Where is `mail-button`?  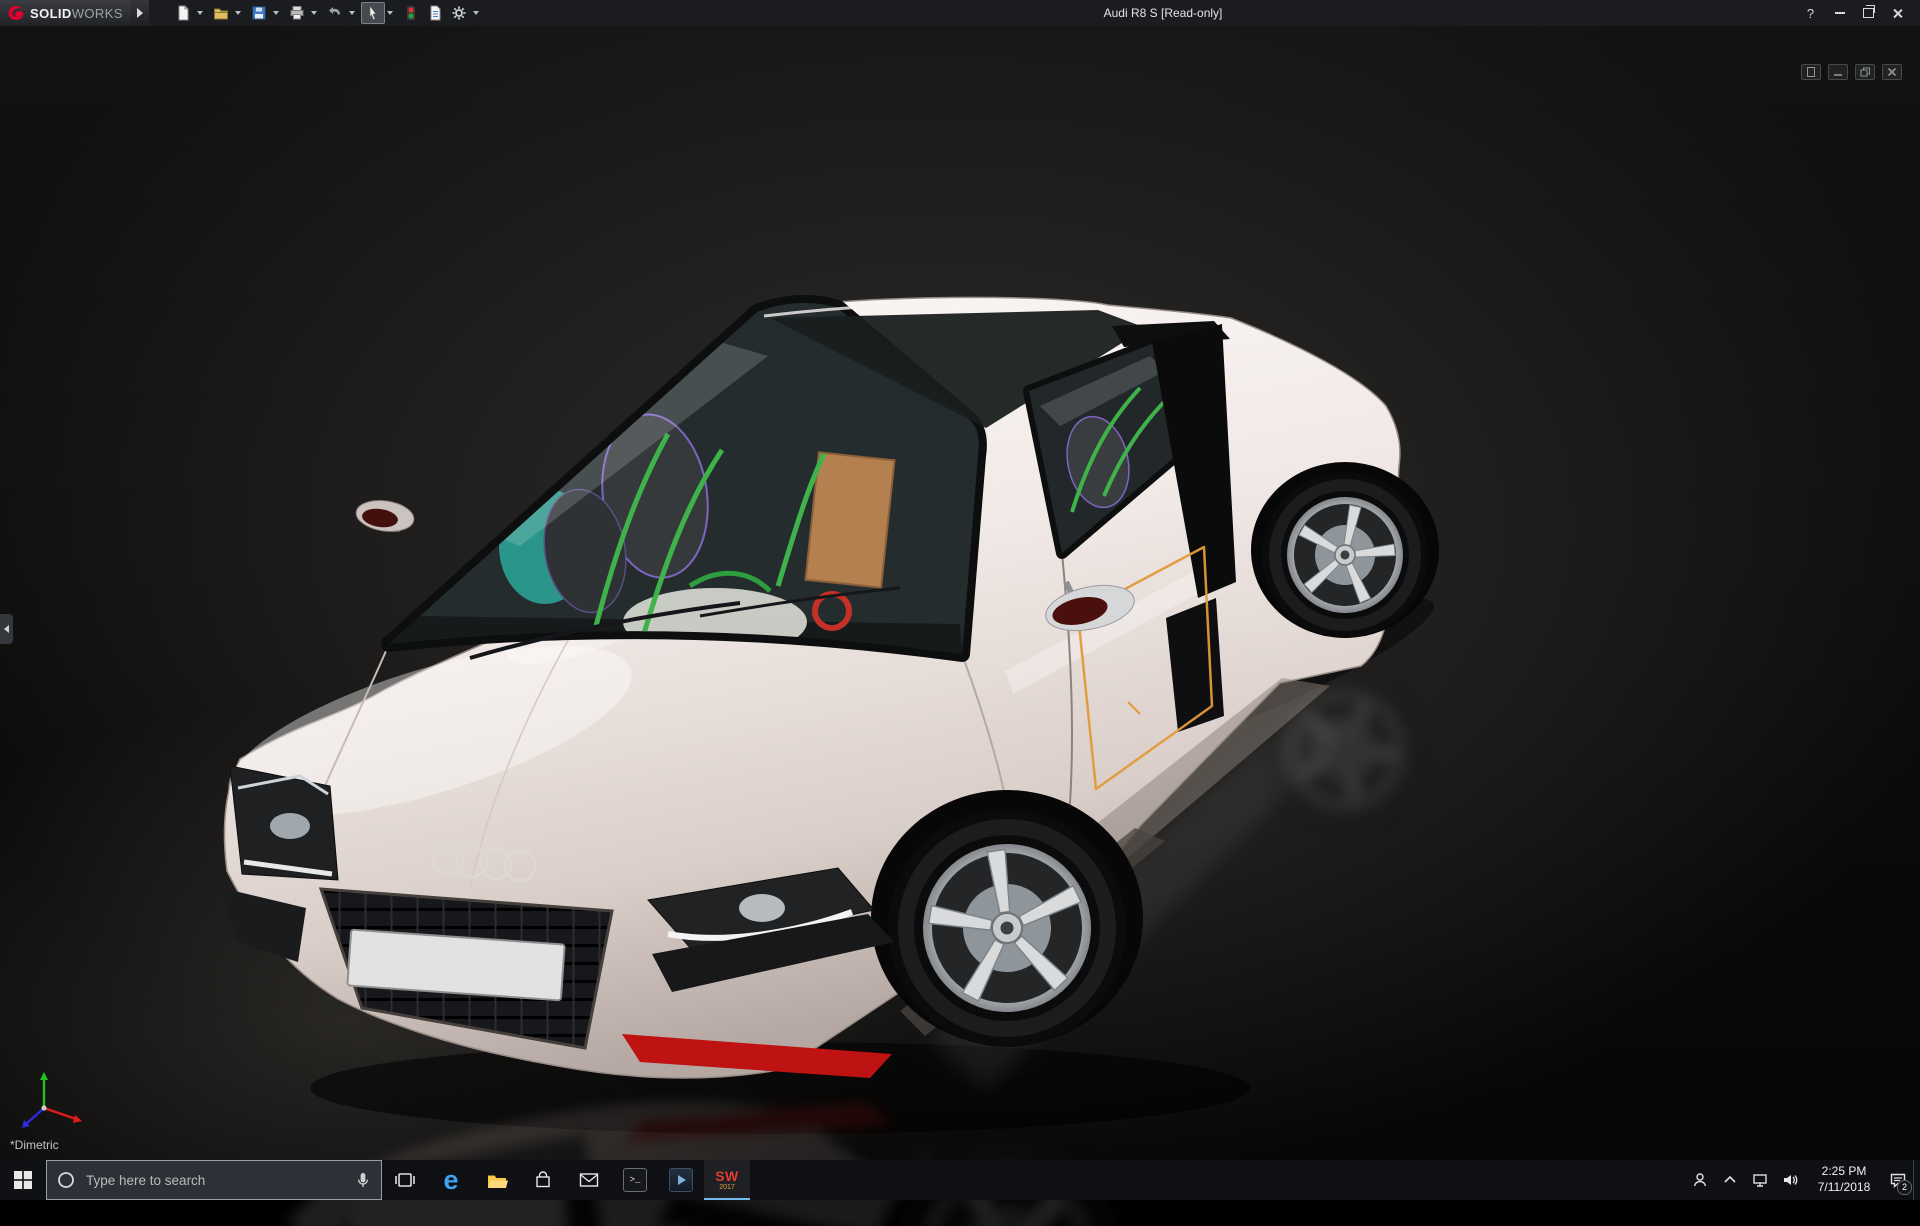 mail-button is located at coordinates (589, 1180).